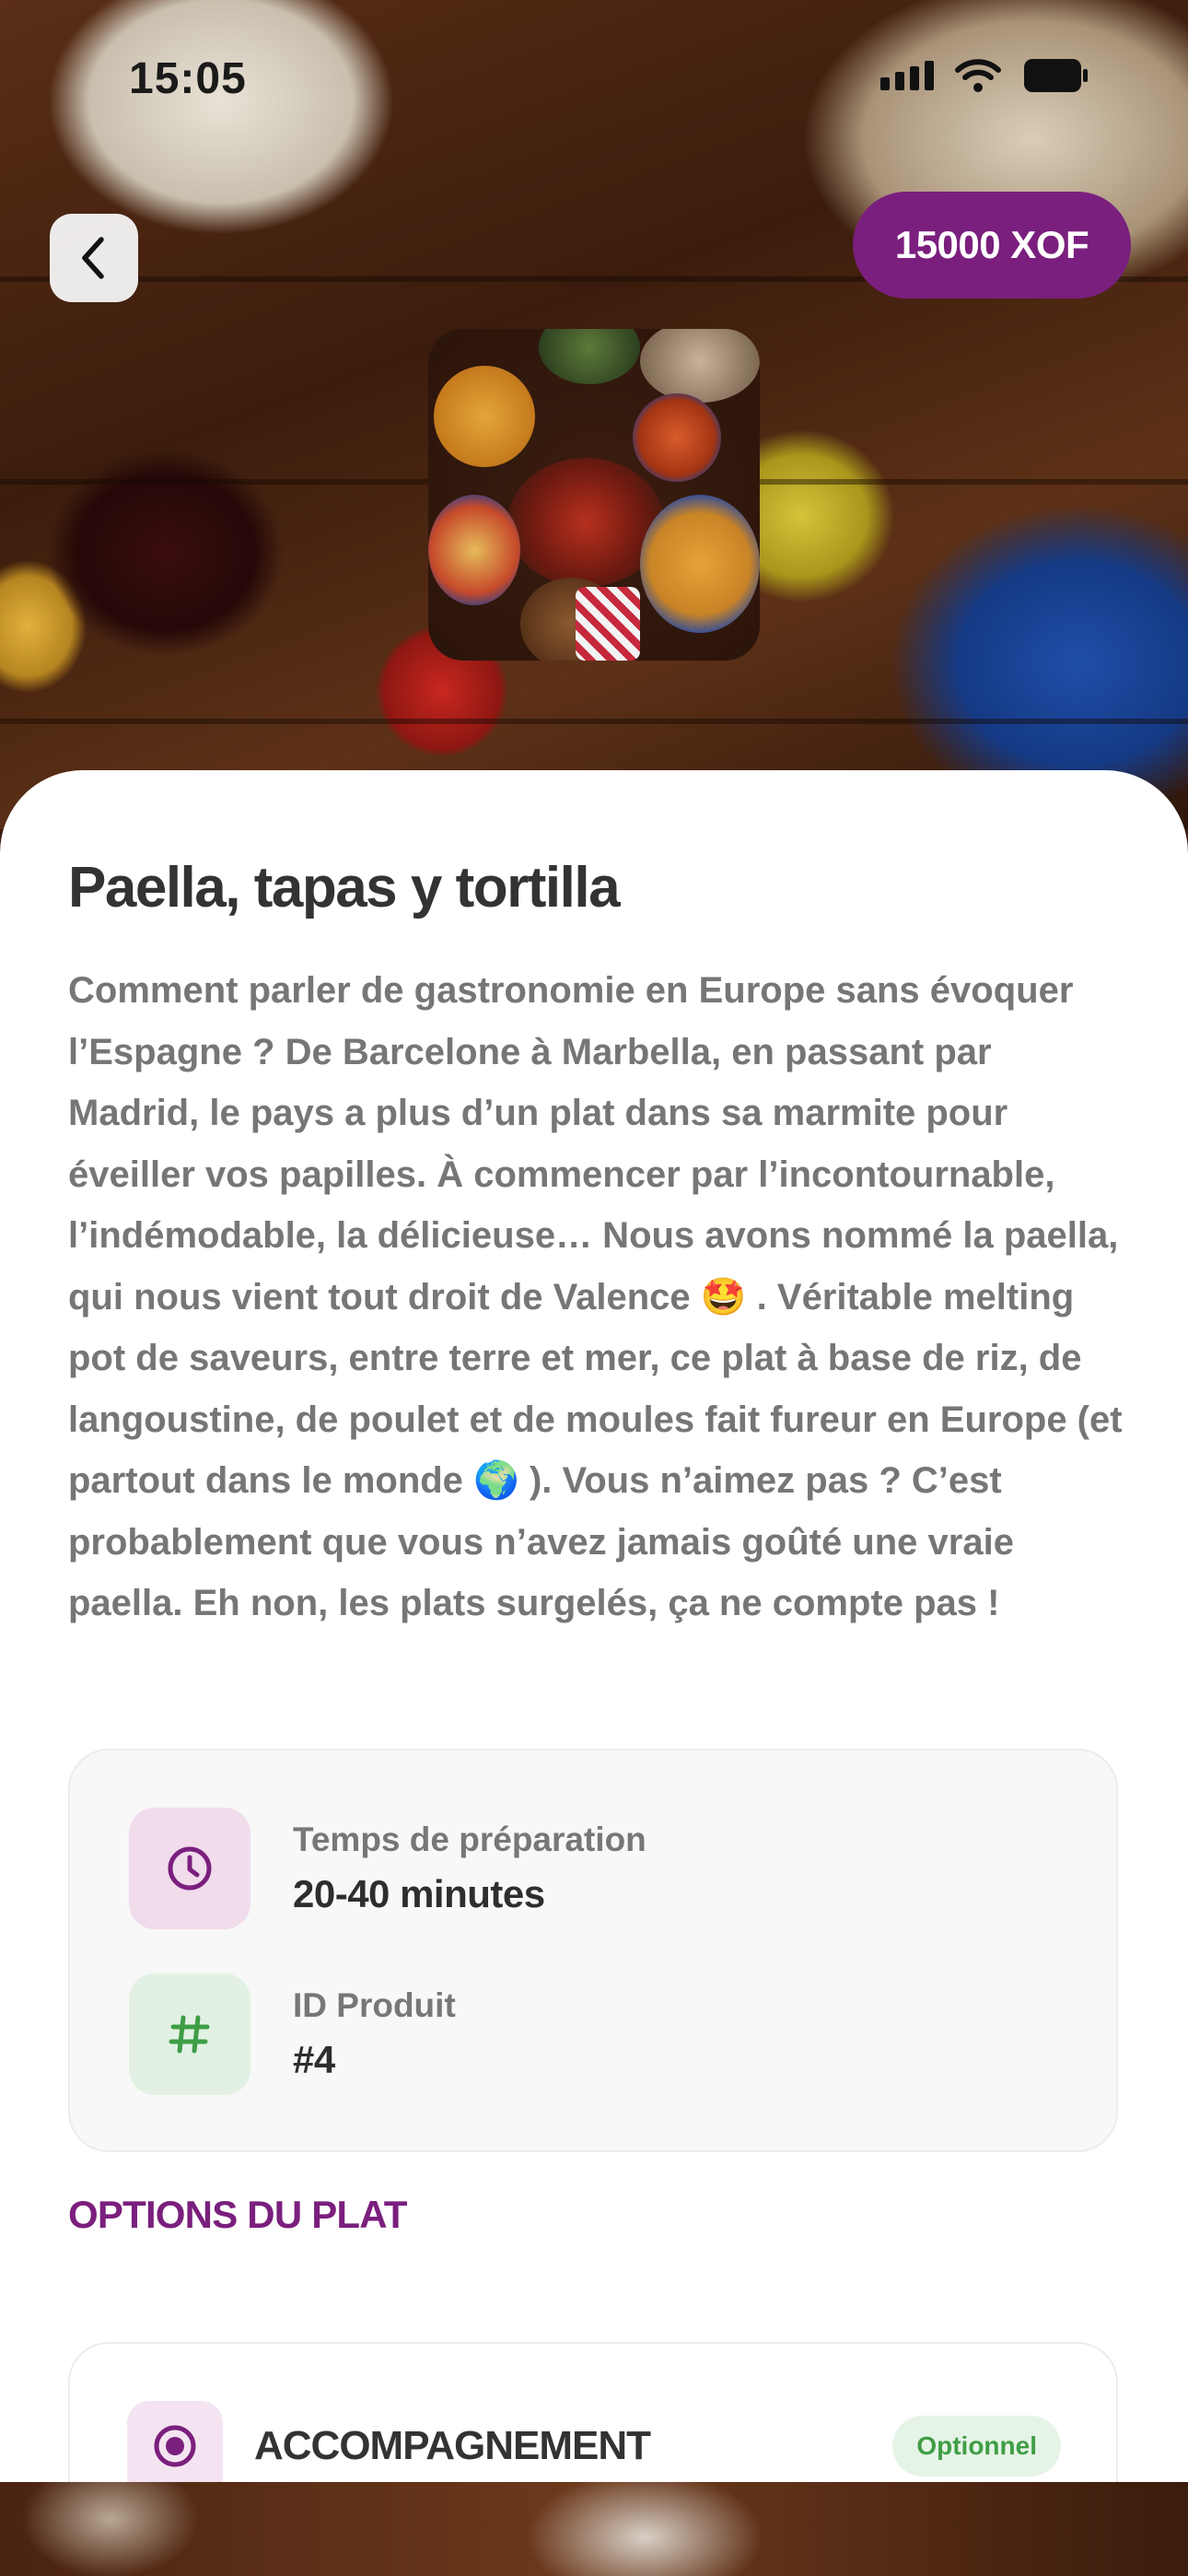 Image resolution: width=1188 pixels, height=2576 pixels. What do you see at coordinates (700, 564) in the screenshot?
I see `calamari-plate` at bounding box center [700, 564].